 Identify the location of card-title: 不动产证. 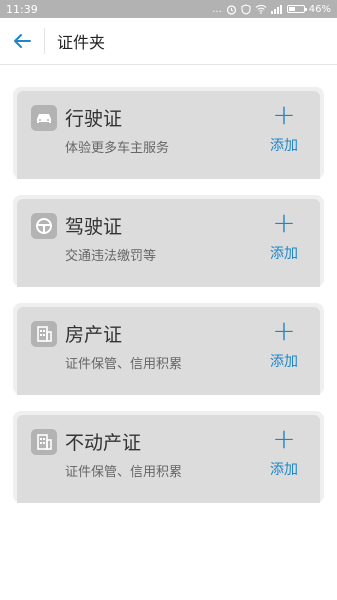
(103, 443).